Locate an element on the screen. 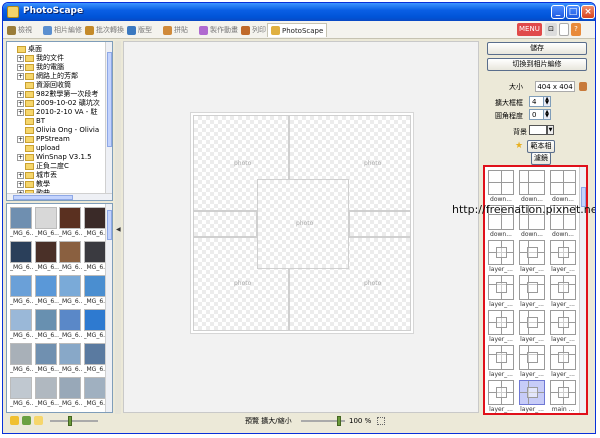 This screenshot has width=600, height=438. switch-to-editor-button: 切換到相片編修 is located at coordinates (537, 64).